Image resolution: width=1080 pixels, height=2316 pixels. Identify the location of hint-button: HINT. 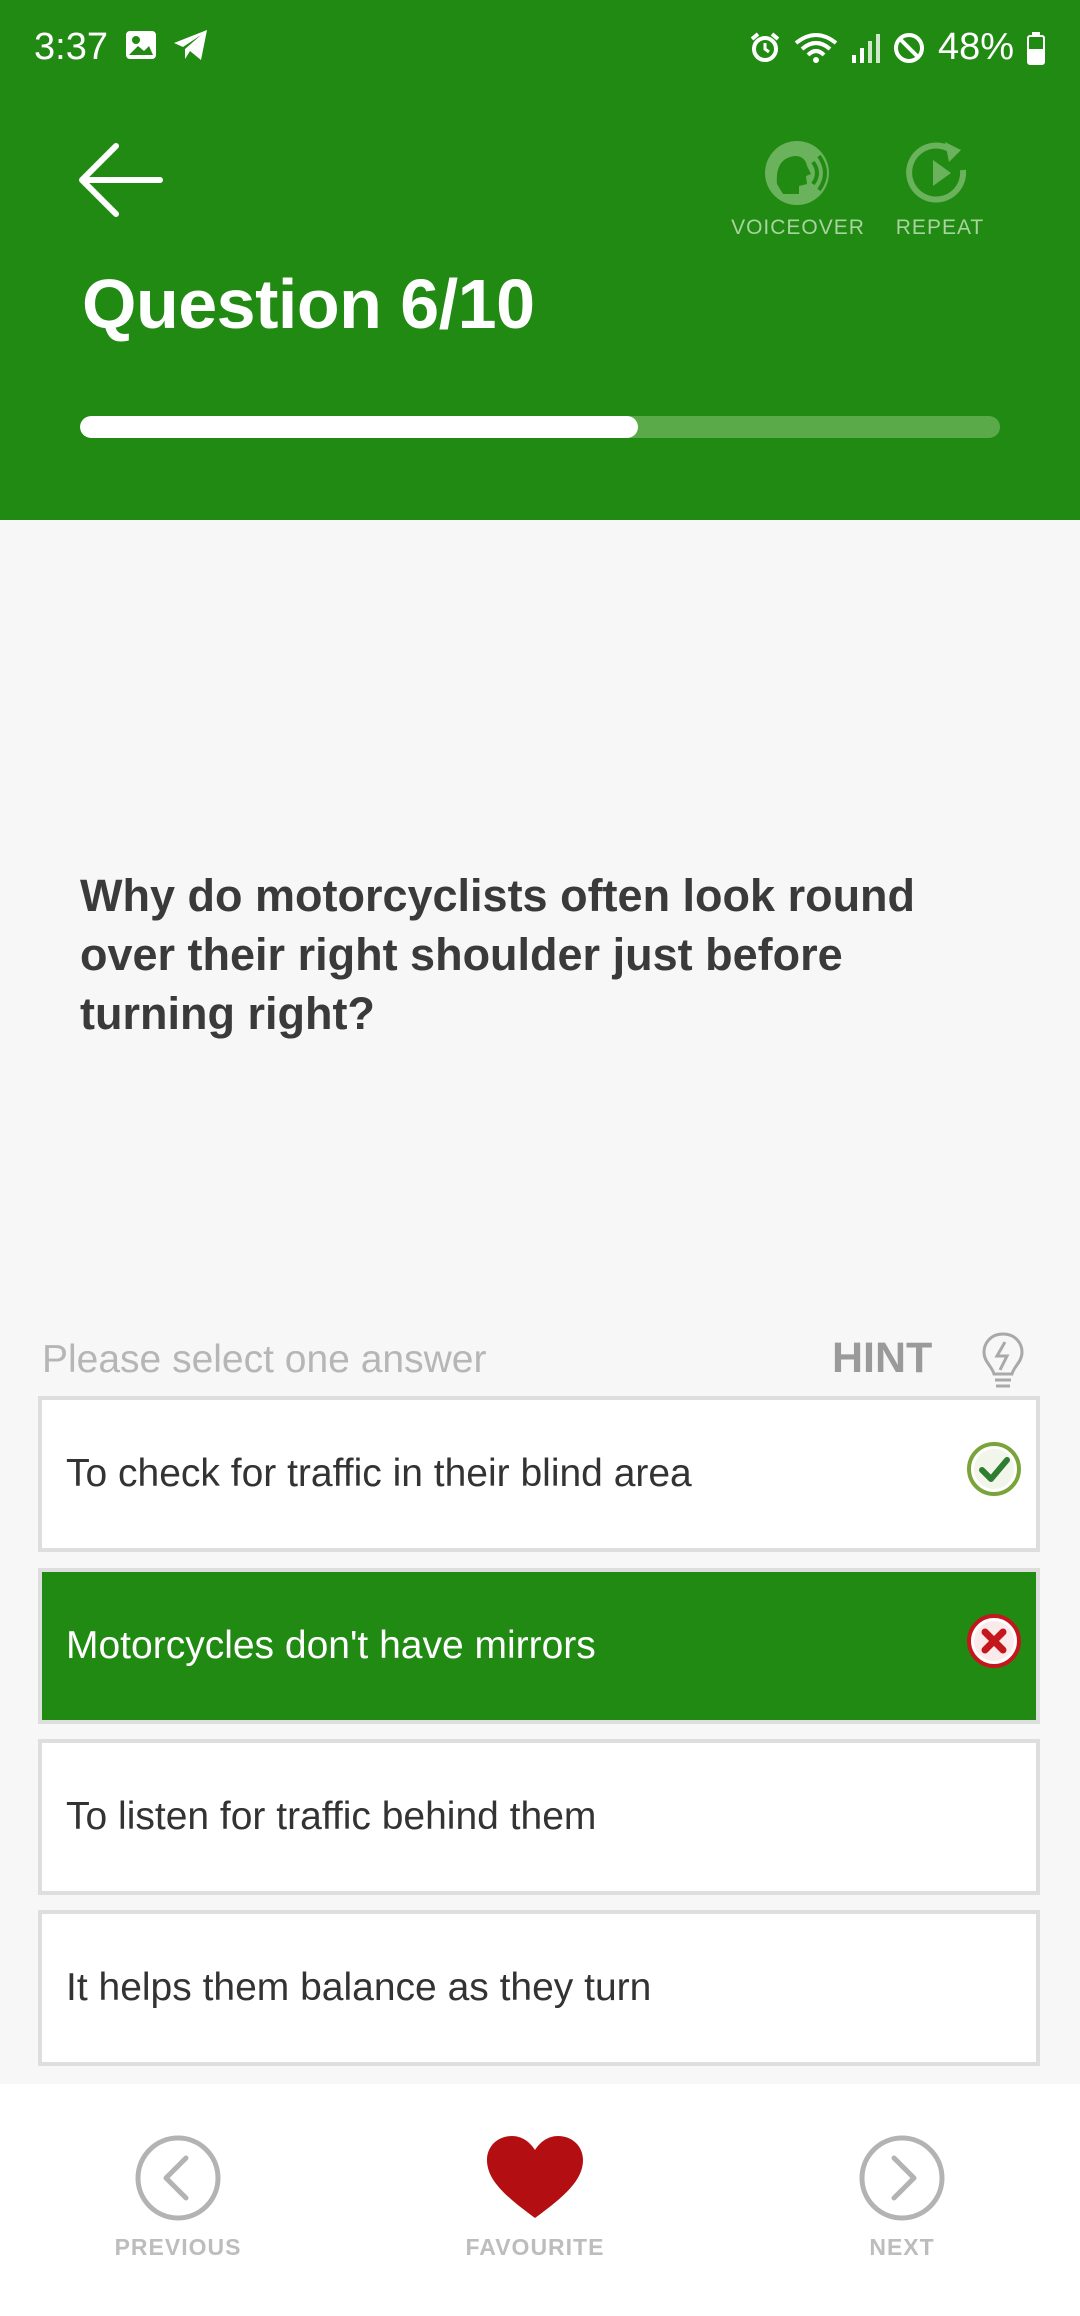
(882, 1358).